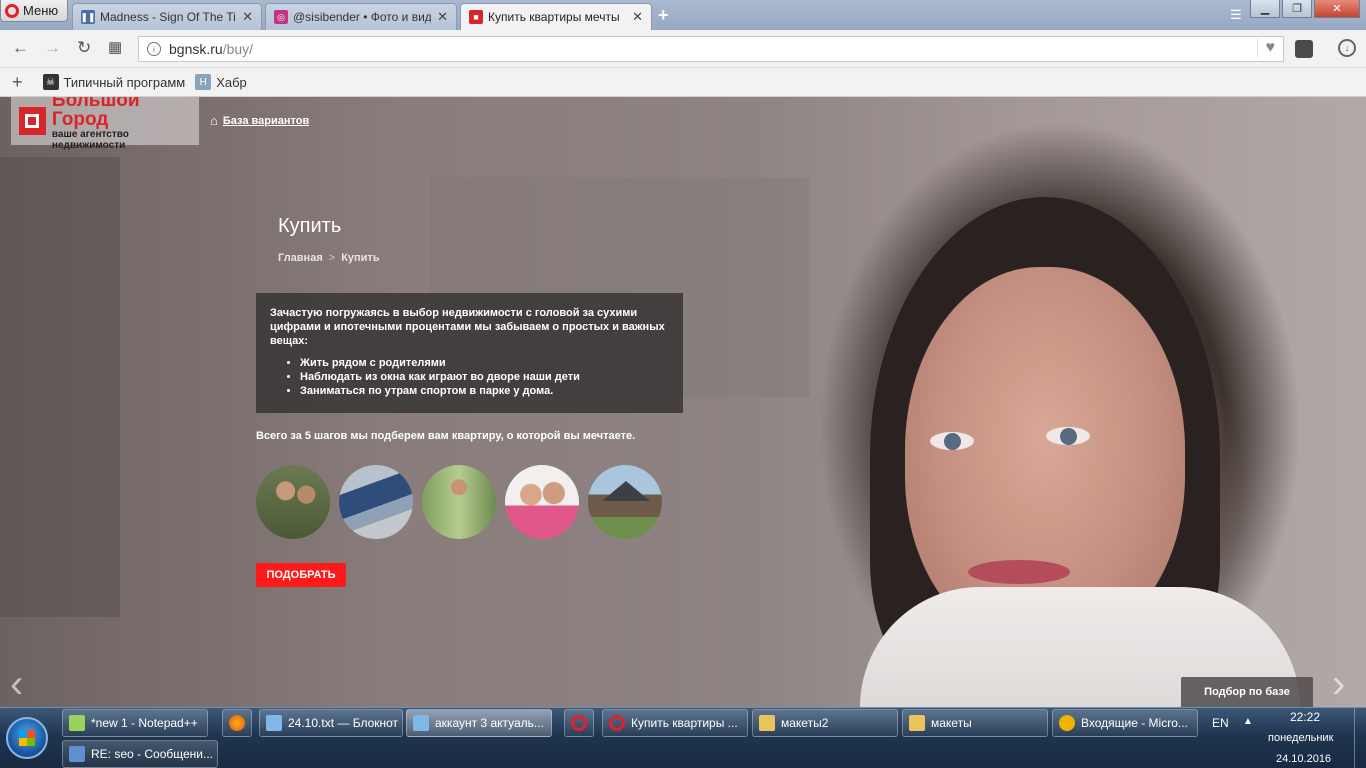 Image resolution: width=1366 pixels, height=768 pixels. What do you see at coordinates (625, 502) in the screenshot?
I see `step-image-house` at bounding box center [625, 502].